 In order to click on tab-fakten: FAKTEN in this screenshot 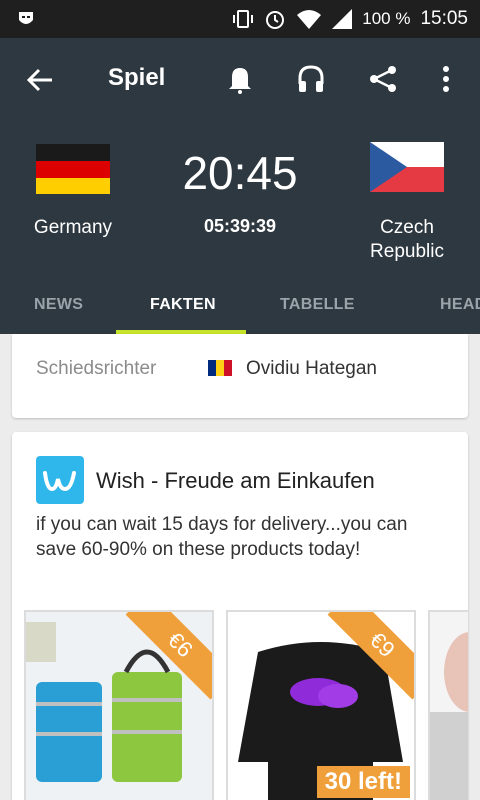, I will do `click(183, 305)`.